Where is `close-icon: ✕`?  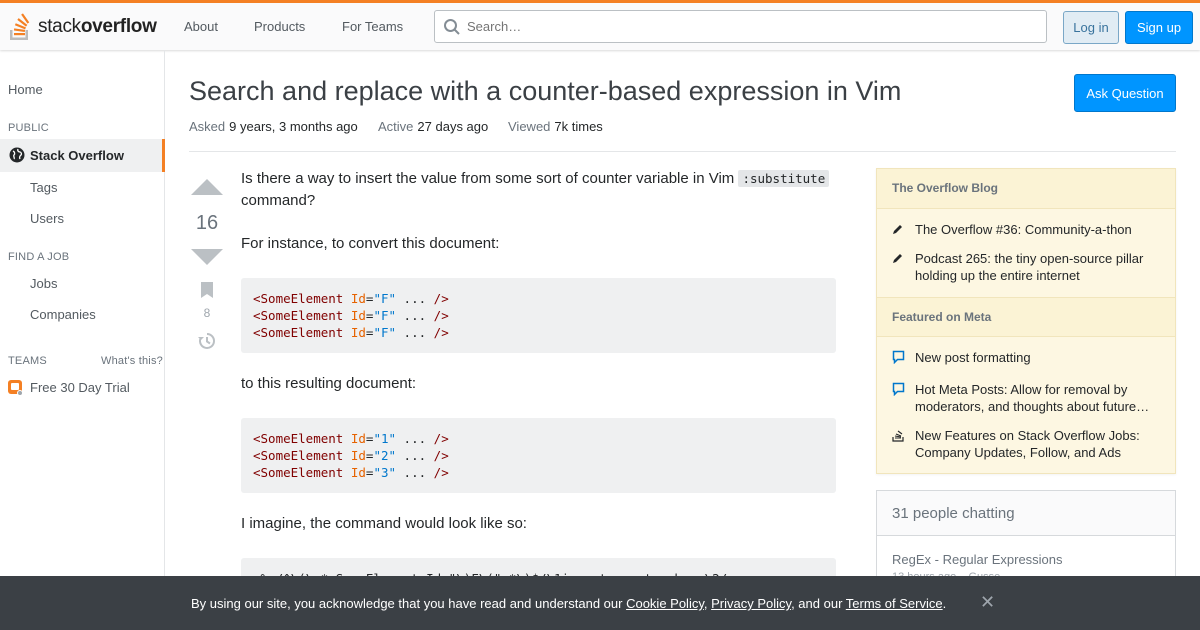
close-icon: ✕ is located at coordinates (987, 602).